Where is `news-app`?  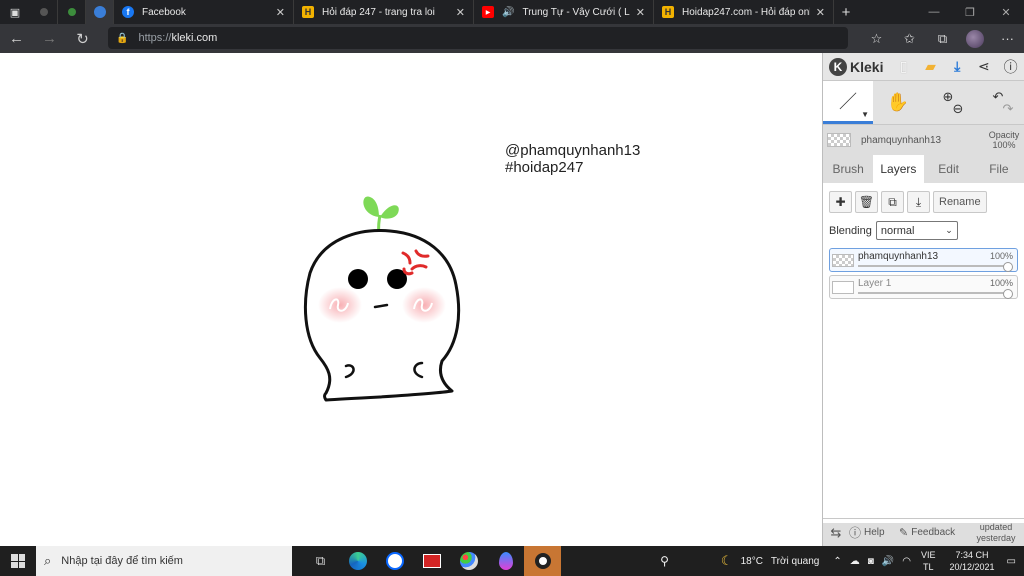 news-app is located at coordinates (431, 561).